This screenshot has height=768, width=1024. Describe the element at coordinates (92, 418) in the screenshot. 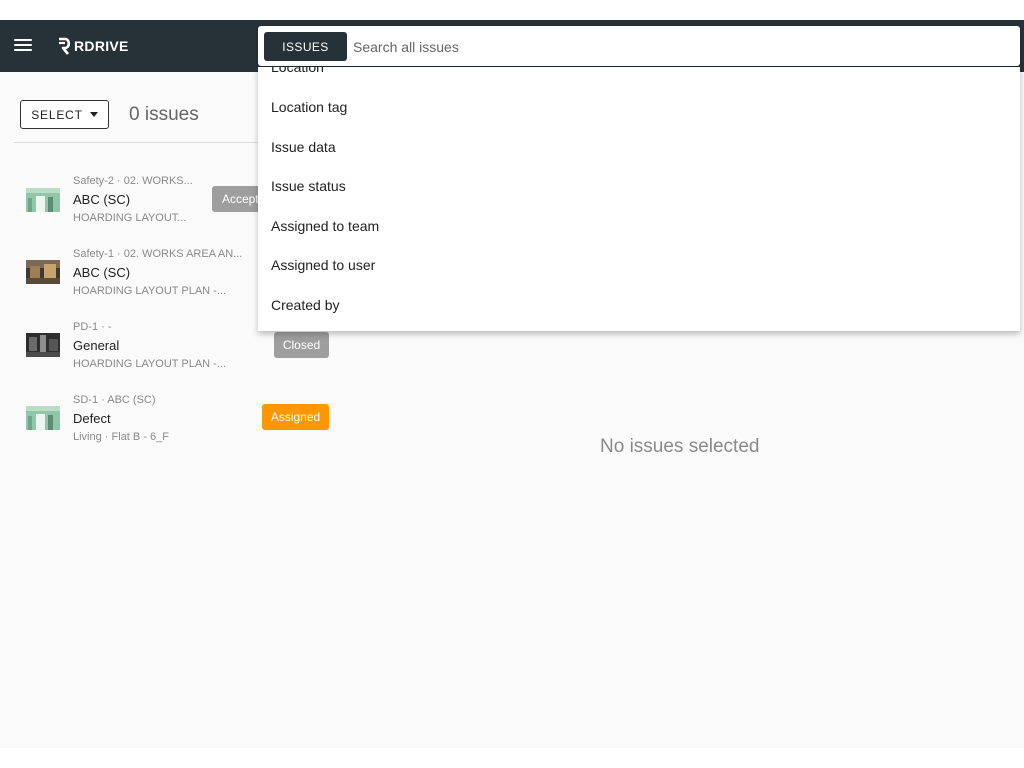

I see `issue-title: Defect` at that location.